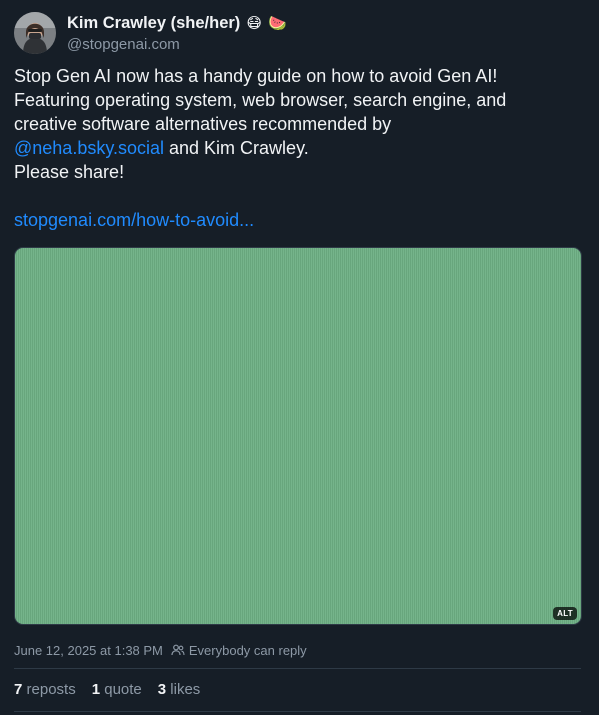  What do you see at coordinates (153, 23) in the screenshot?
I see `author-display-name: Kim Crawley (she/her)` at bounding box center [153, 23].